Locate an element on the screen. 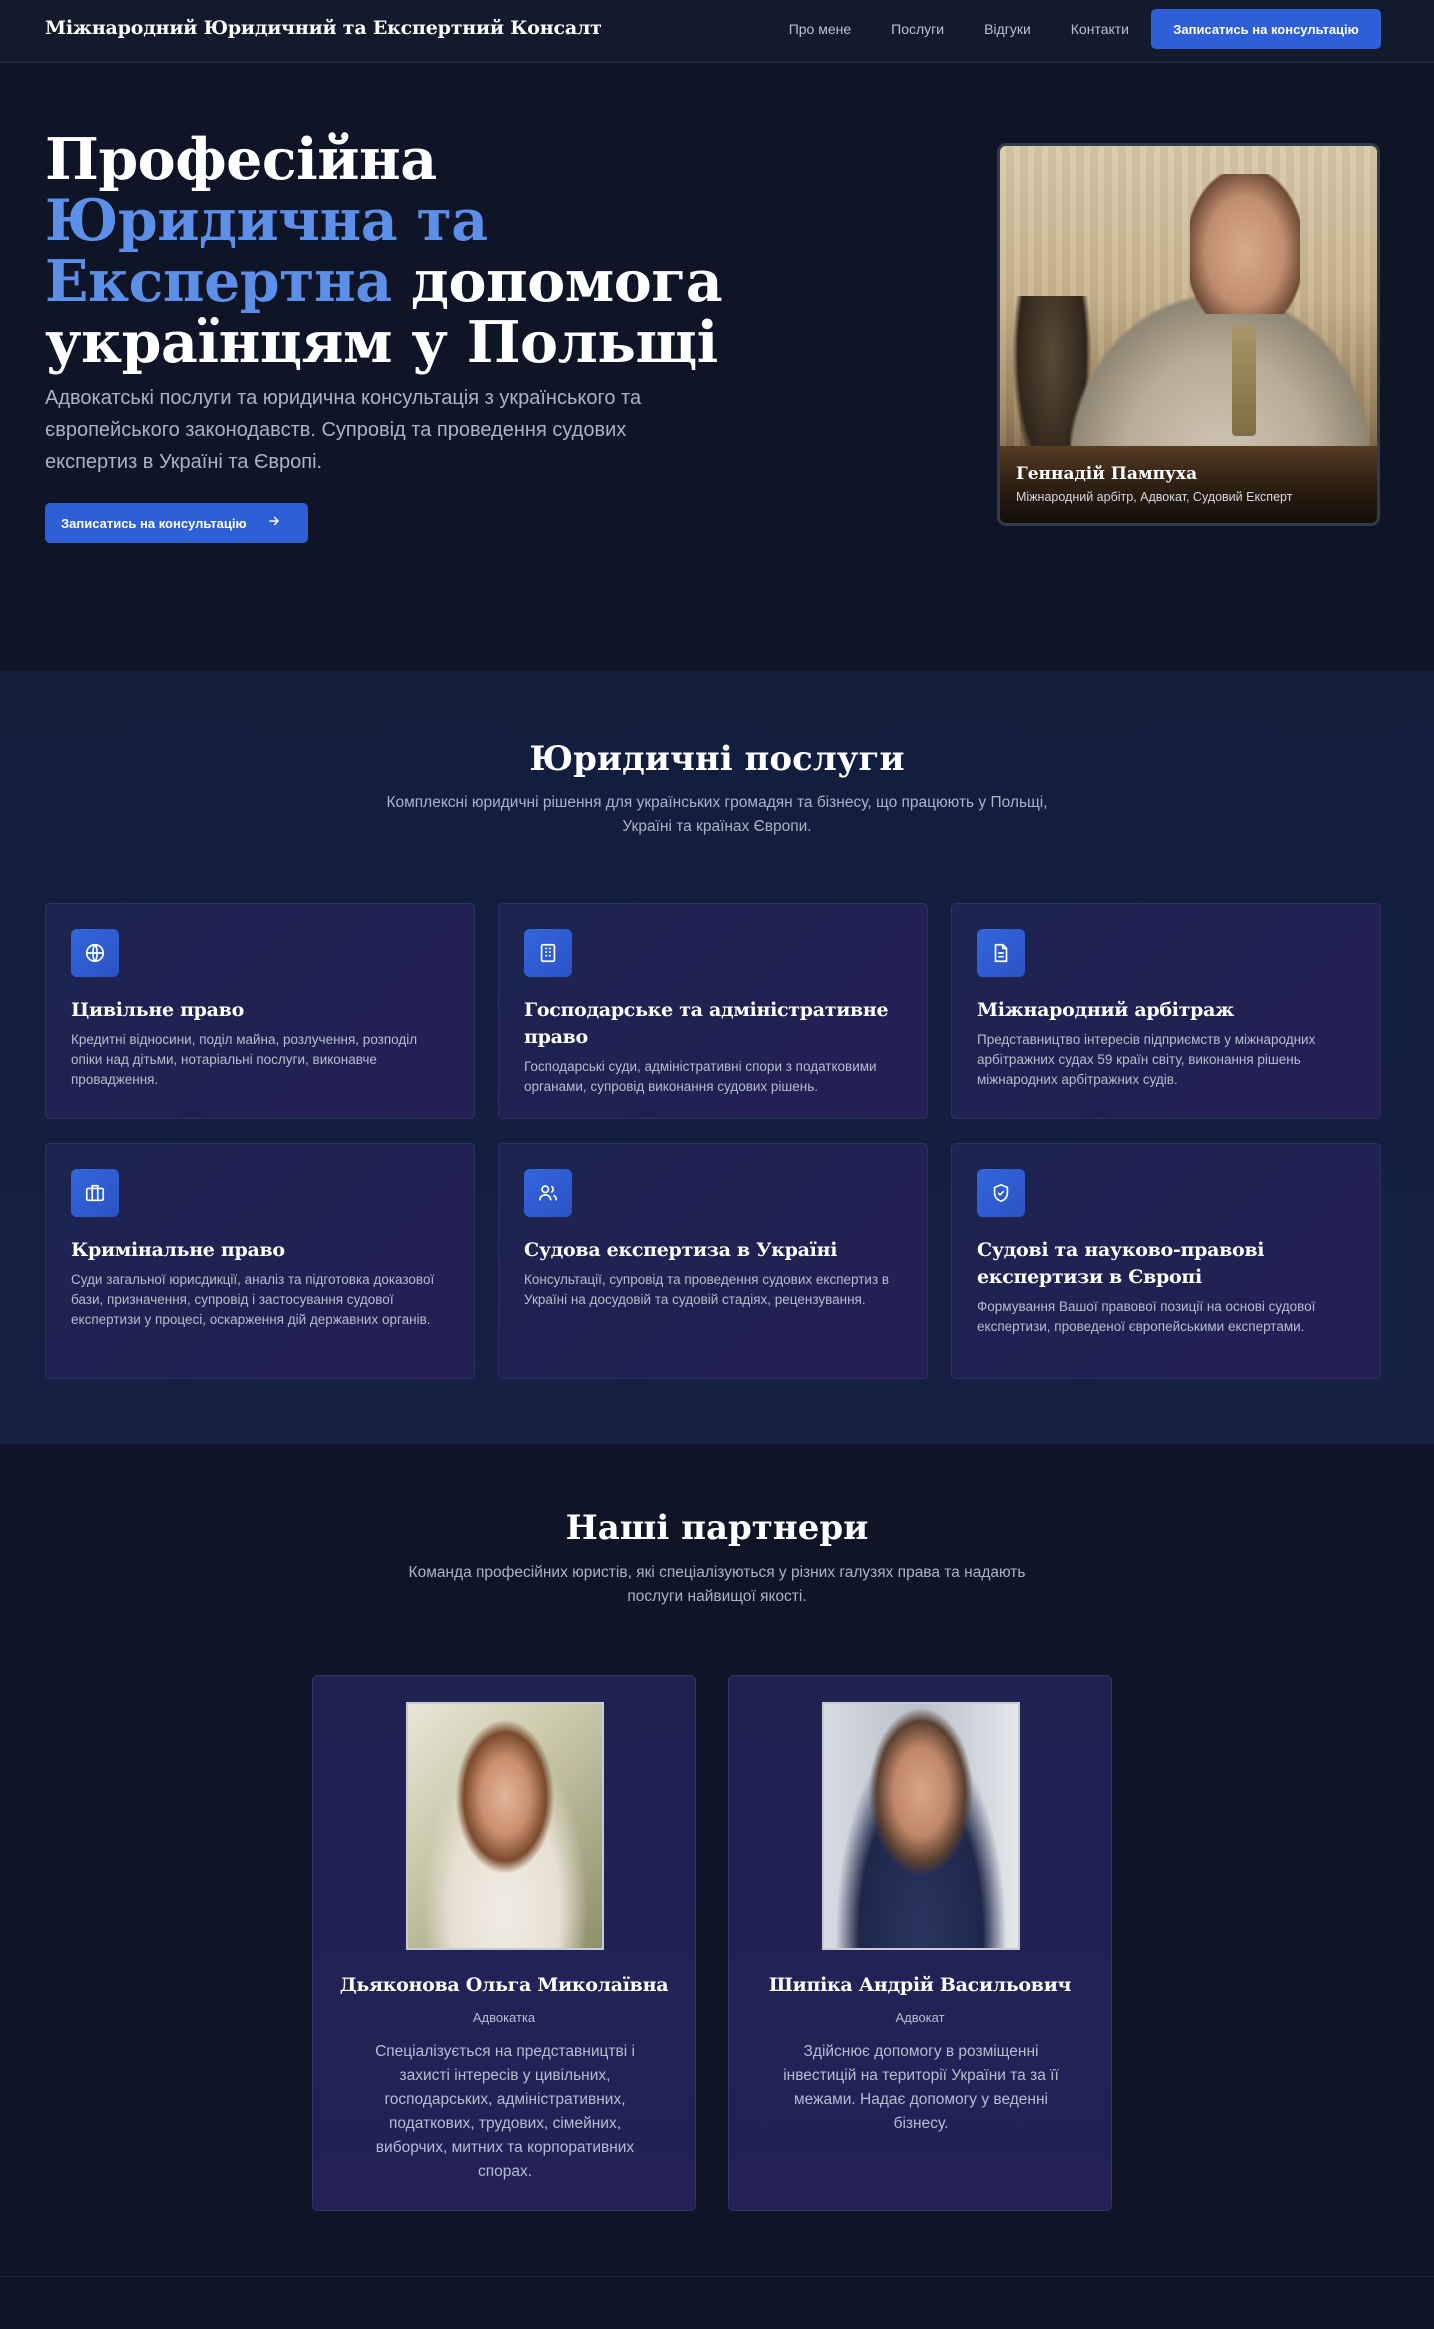  nav-consultation-button: Записатись на консультацію is located at coordinates (1266, 29).